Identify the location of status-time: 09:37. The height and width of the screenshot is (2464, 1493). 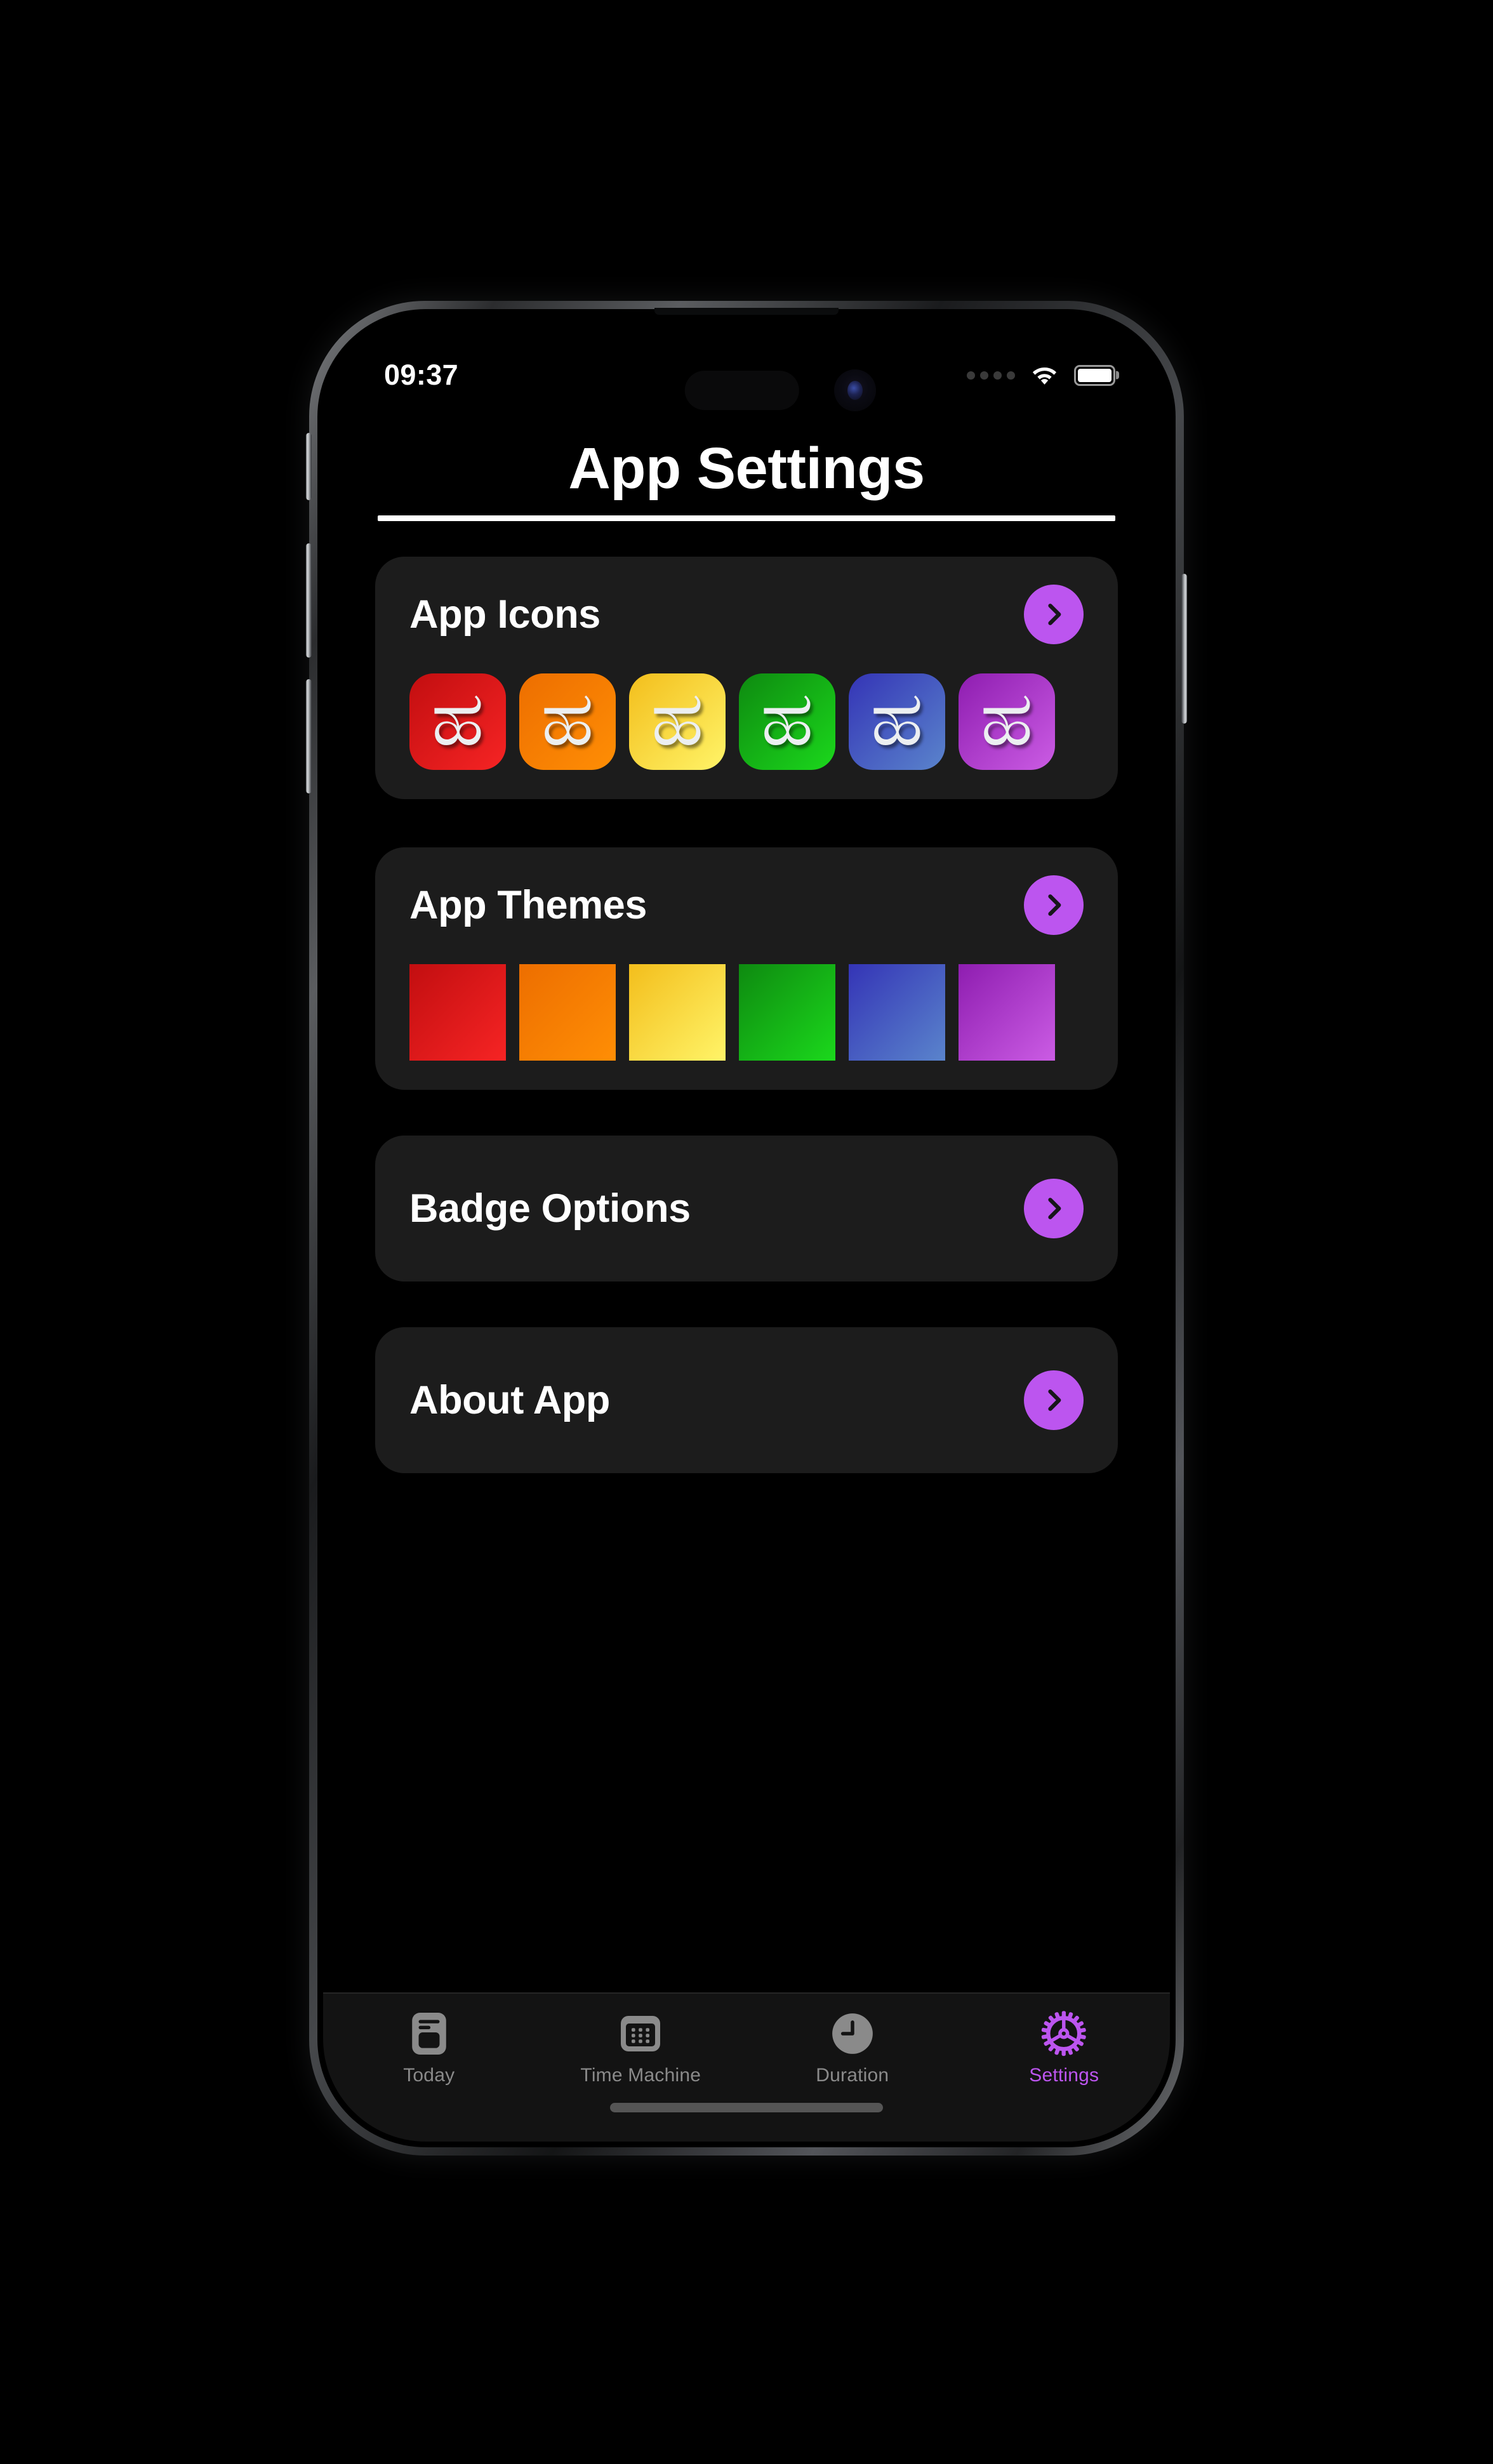
(421, 375).